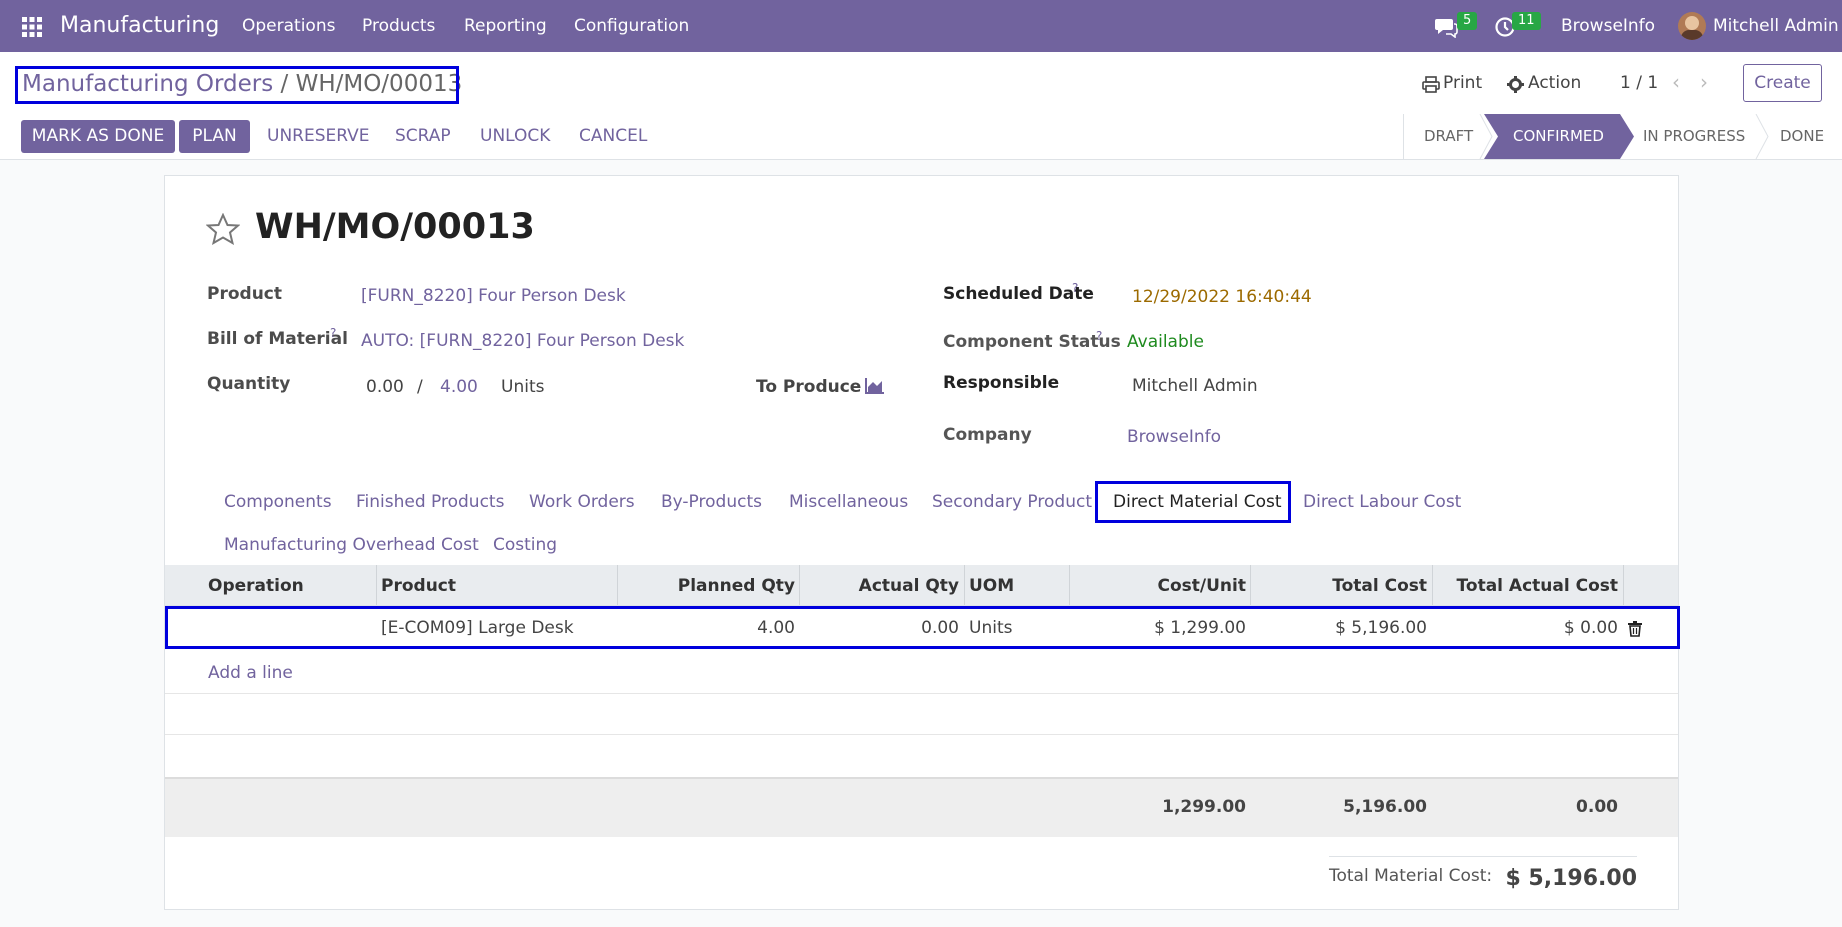 The image size is (1842, 927). What do you see at coordinates (922, 627) in the screenshot?
I see `highlight-table-row` at bounding box center [922, 627].